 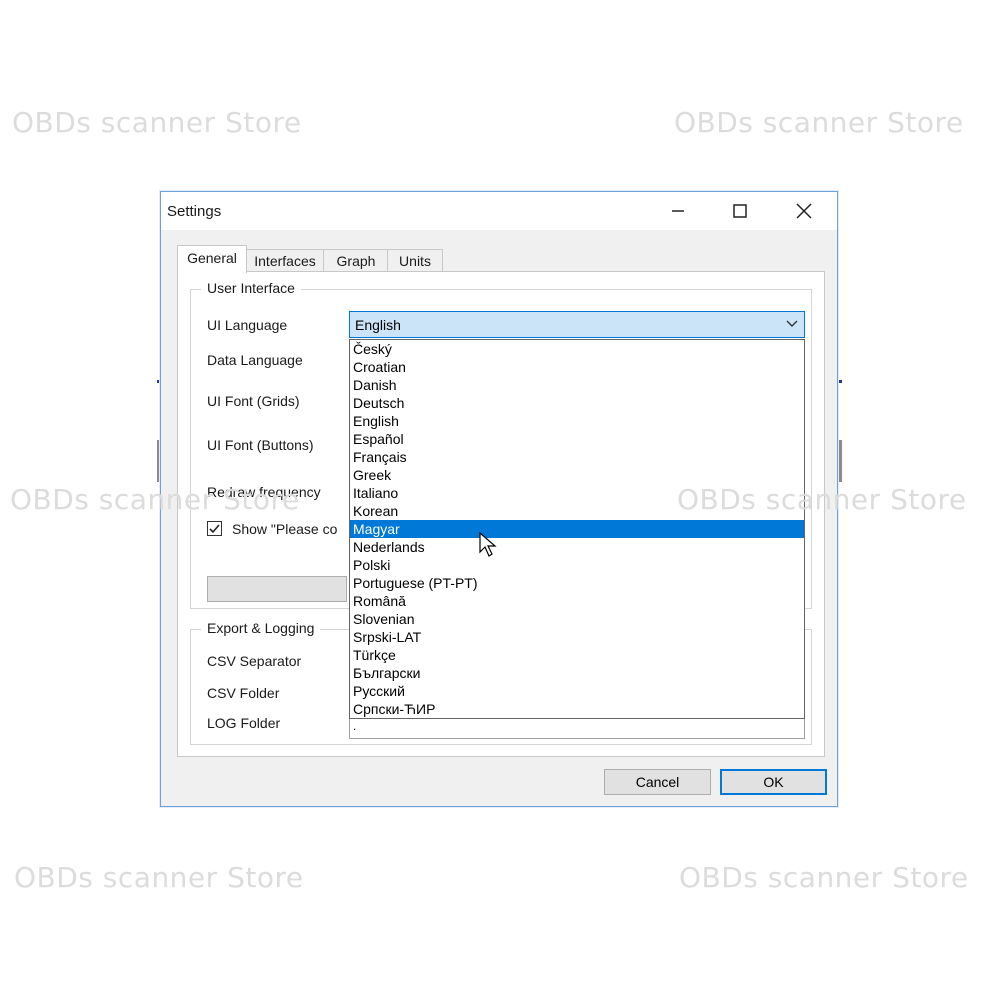 What do you see at coordinates (212, 259) in the screenshot?
I see `tab-general: General` at bounding box center [212, 259].